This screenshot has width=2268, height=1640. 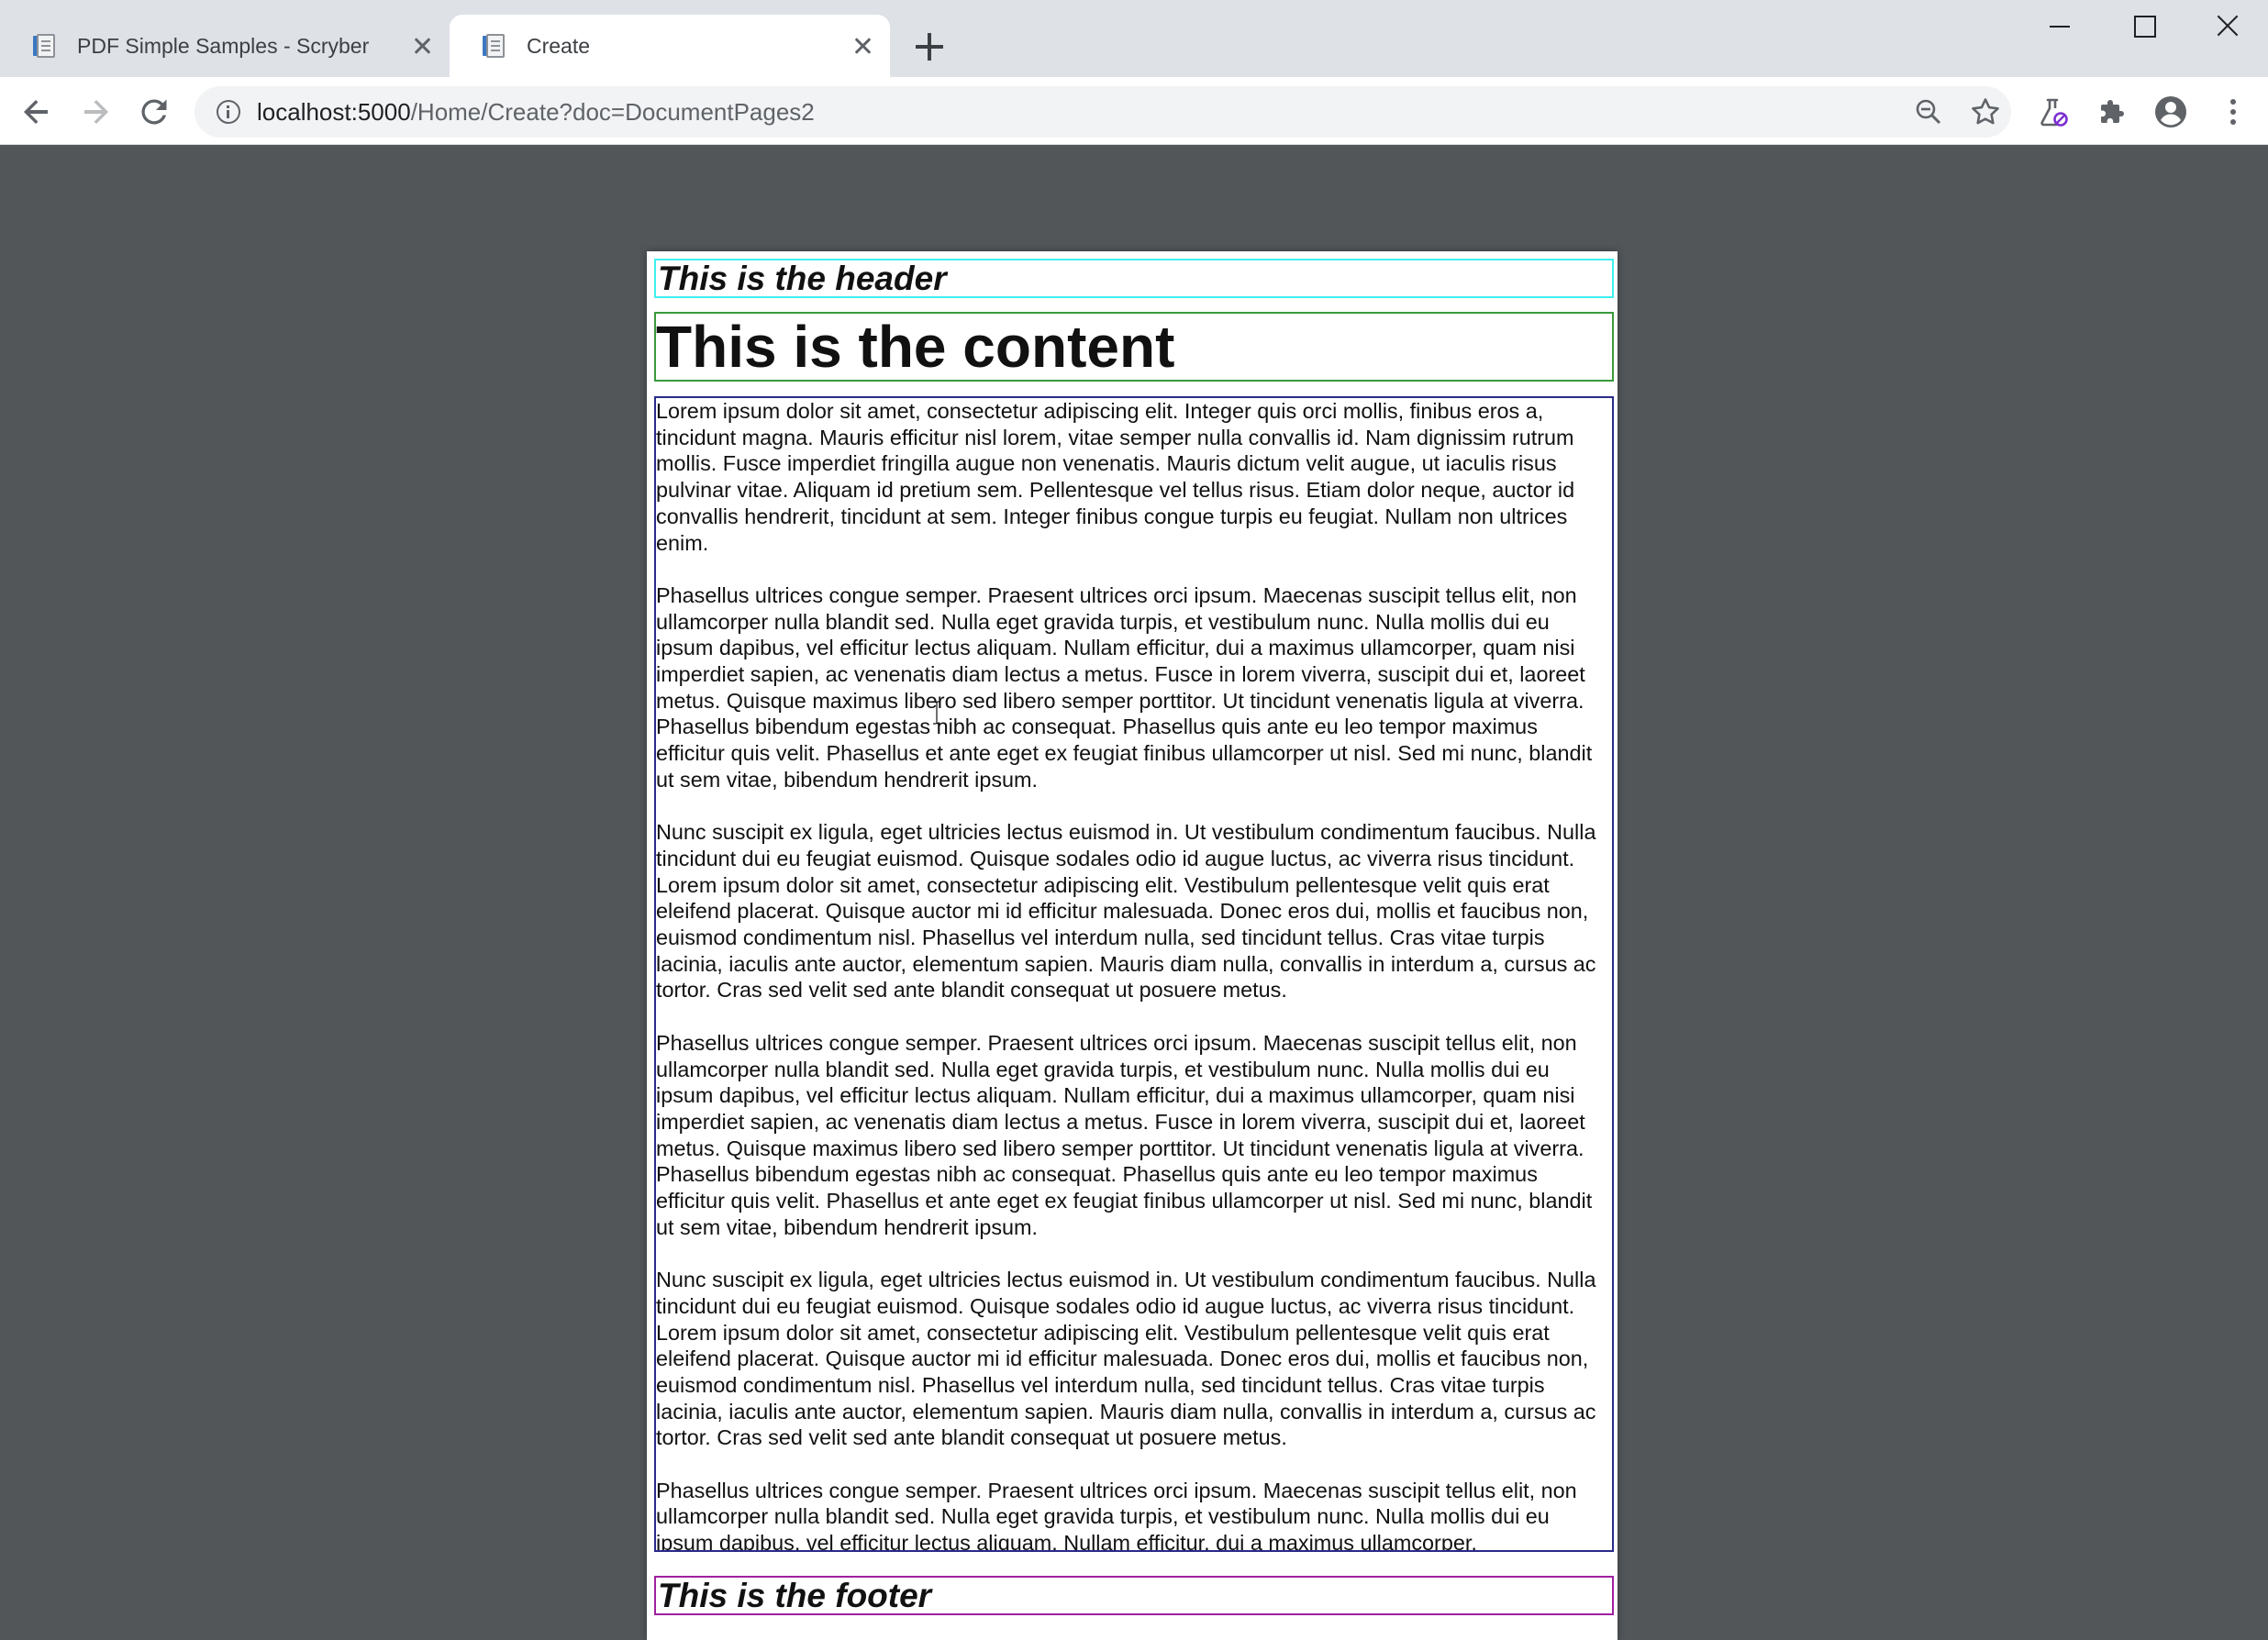 What do you see at coordinates (937, 713) in the screenshot?
I see `text-cursor-icon` at bounding box center [937, 713].